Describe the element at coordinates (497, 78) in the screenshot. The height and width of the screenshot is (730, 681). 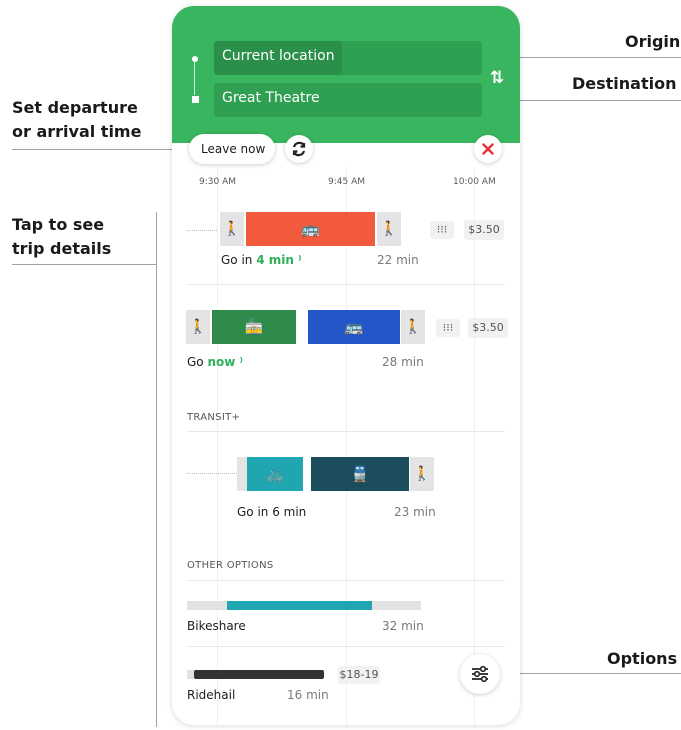
I see `swap-vertical-icon: ⇅` at that location.